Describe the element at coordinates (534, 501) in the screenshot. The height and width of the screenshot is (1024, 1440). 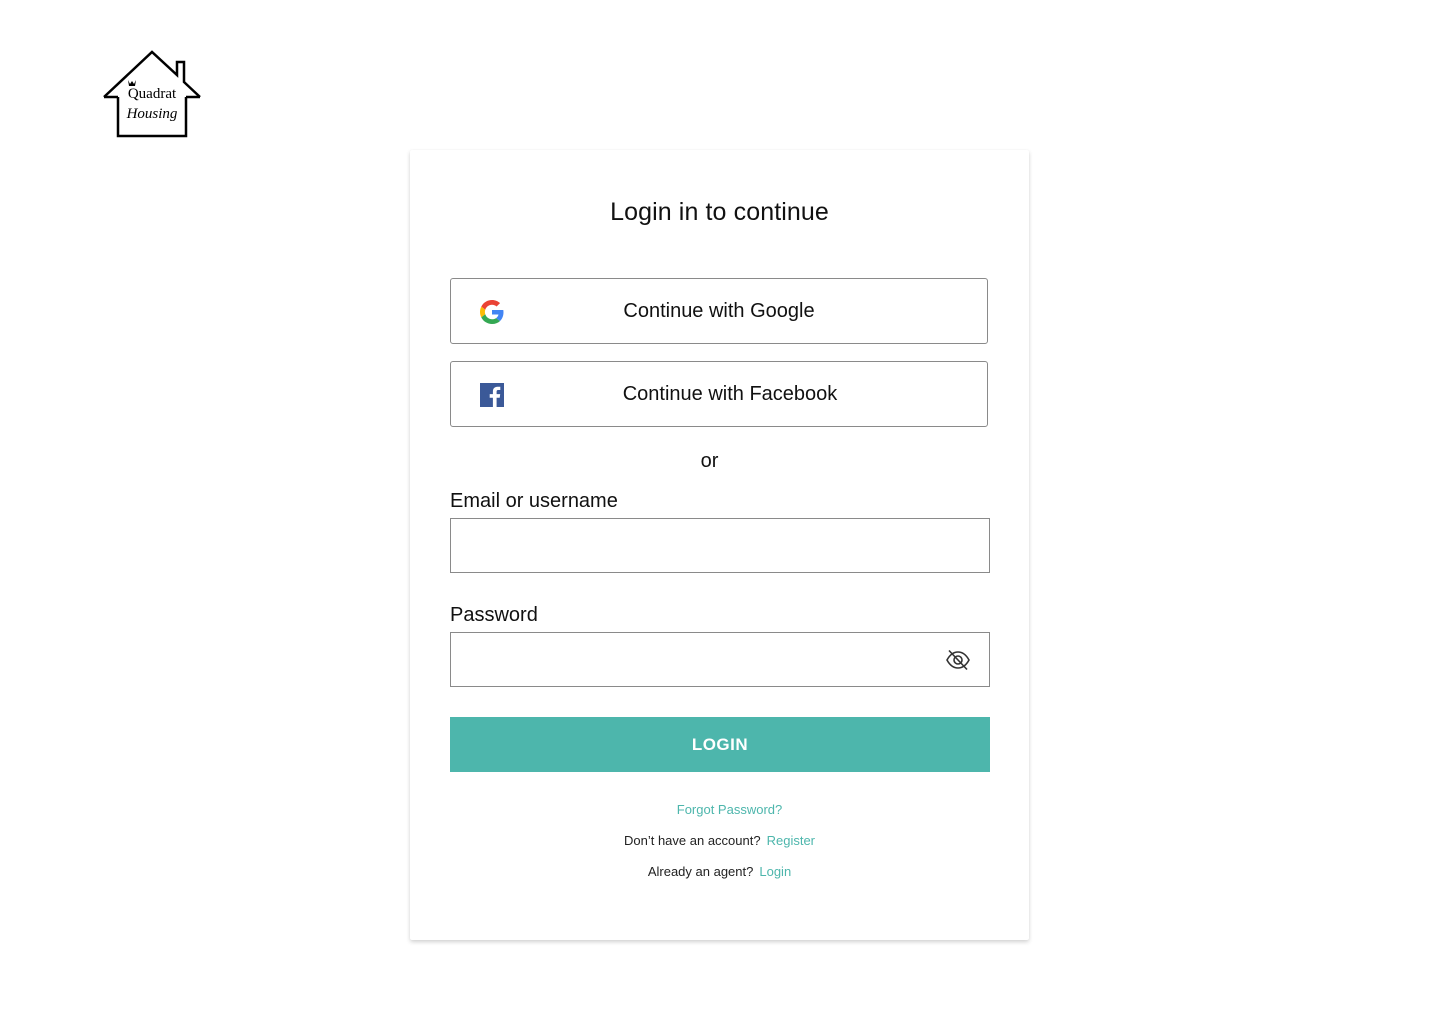
I see `email-label: Email or username` at that location.